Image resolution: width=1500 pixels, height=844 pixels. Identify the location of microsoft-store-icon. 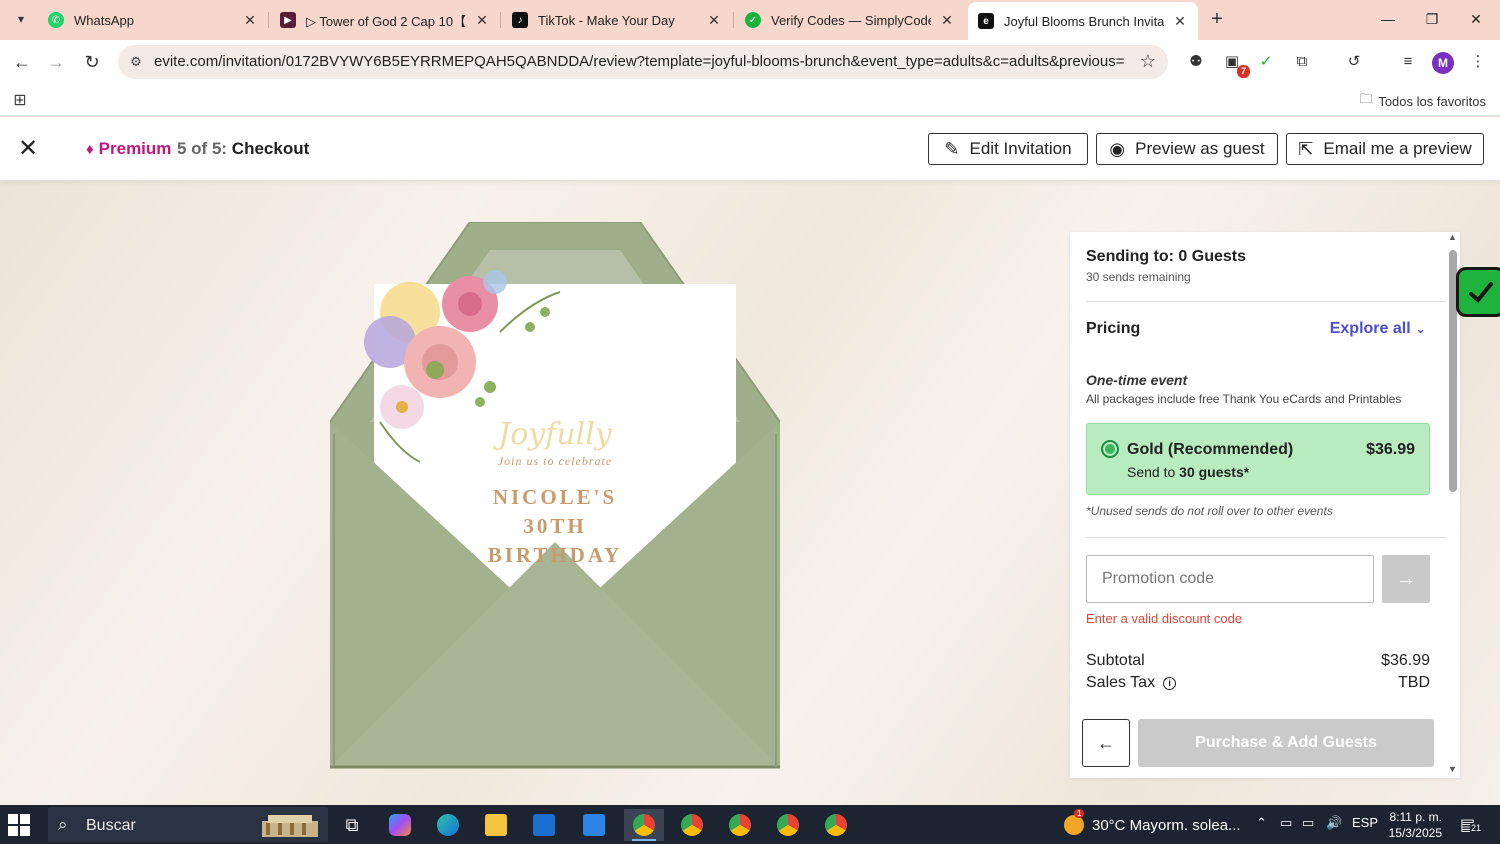
(594, 825).